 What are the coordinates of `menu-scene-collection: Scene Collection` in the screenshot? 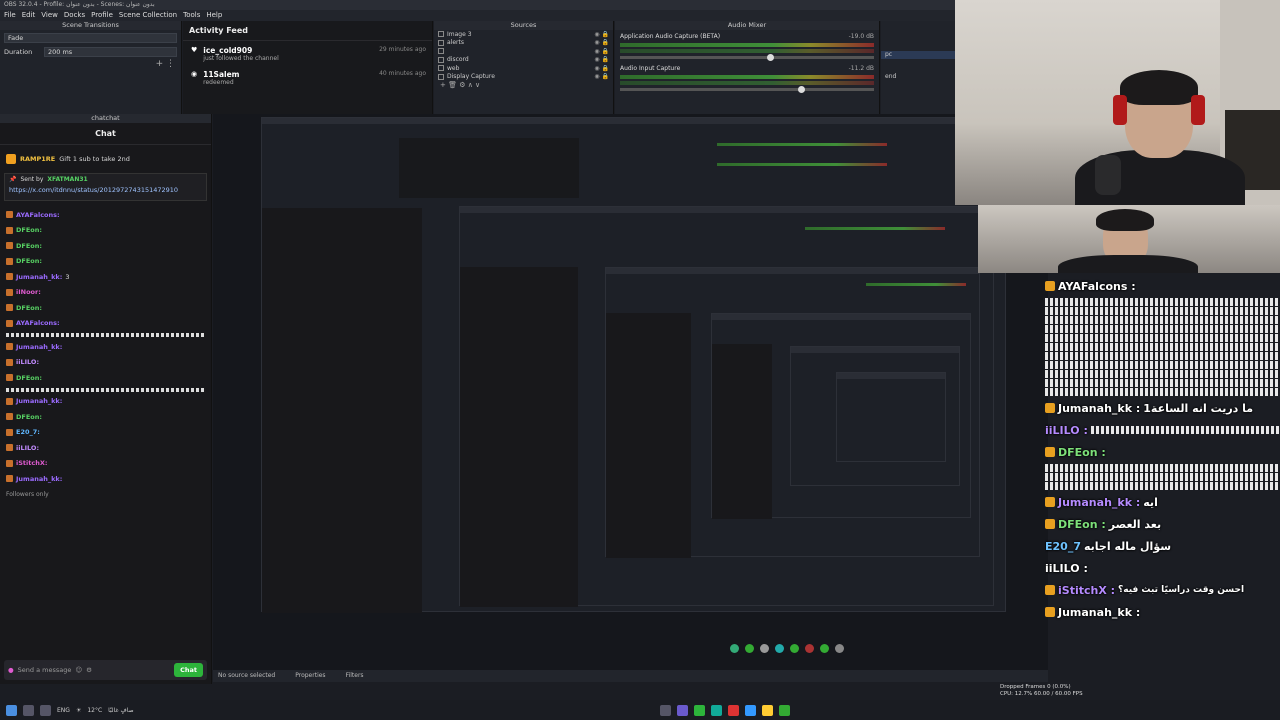 It's located at (148, 15).